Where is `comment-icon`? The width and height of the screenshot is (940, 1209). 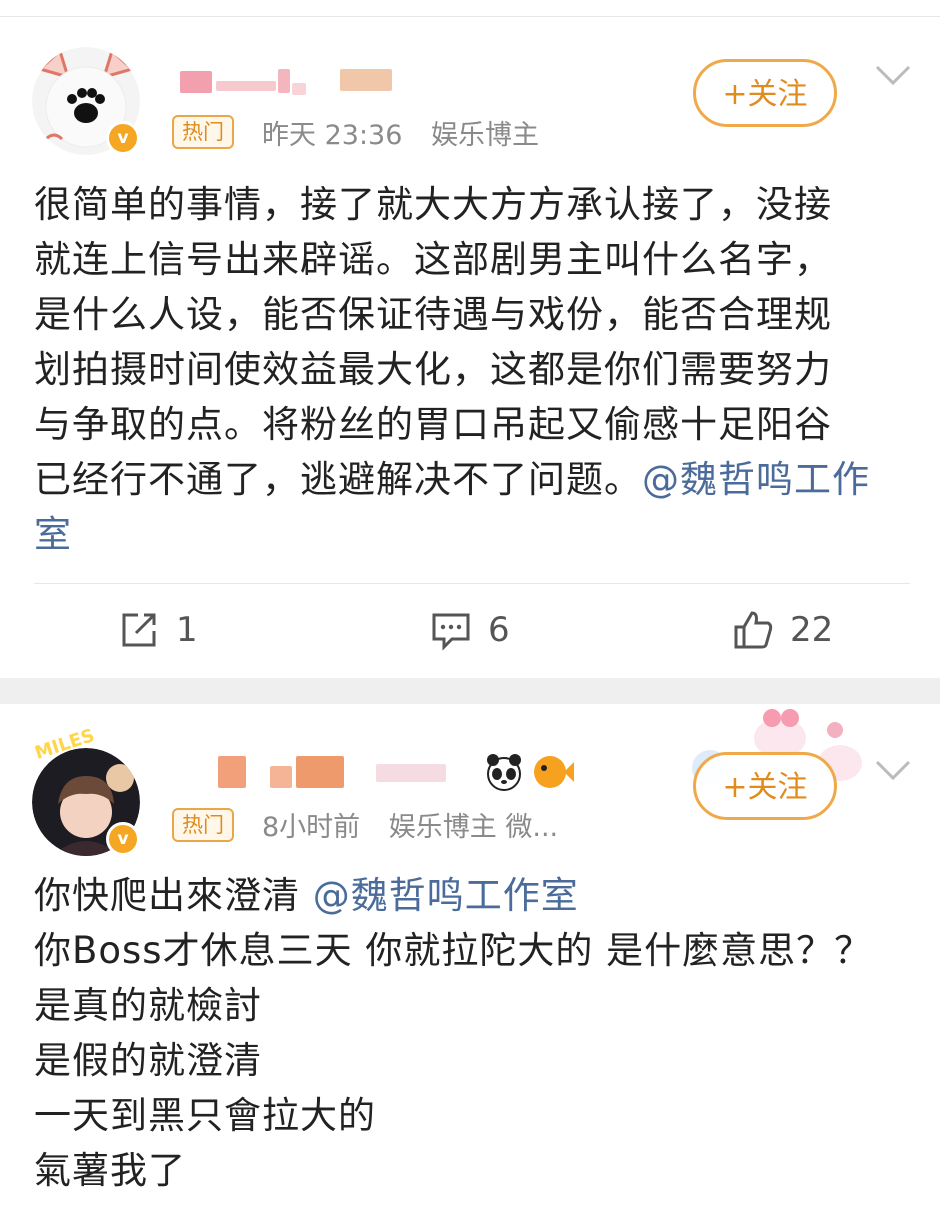 comment-icon is located at coordinates (451, 632).